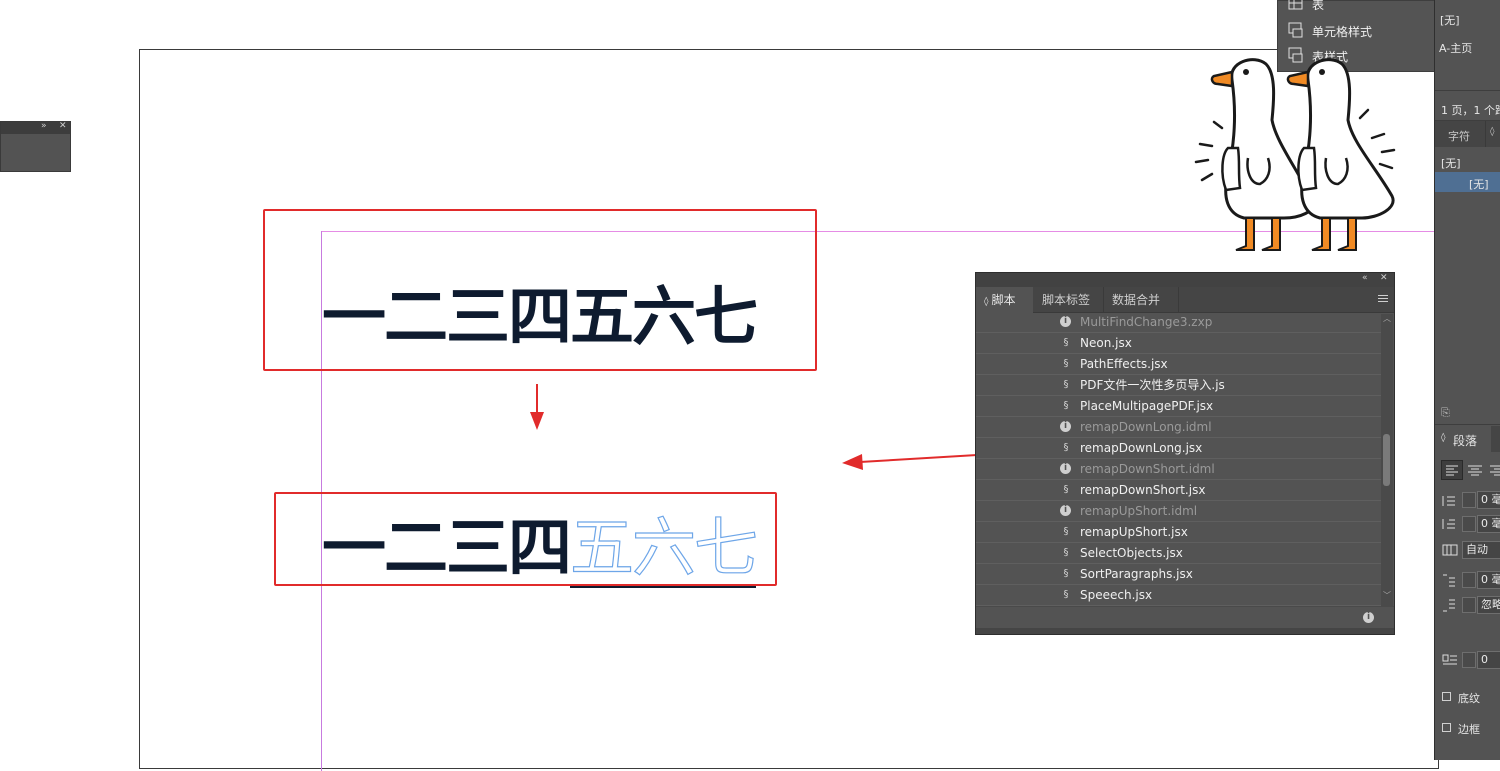 The width and height of the screenshot is (1500, 771). Describe the element at coordinates (1449, 659) in the screenshot. I see `drop-cap-icon` at that location.